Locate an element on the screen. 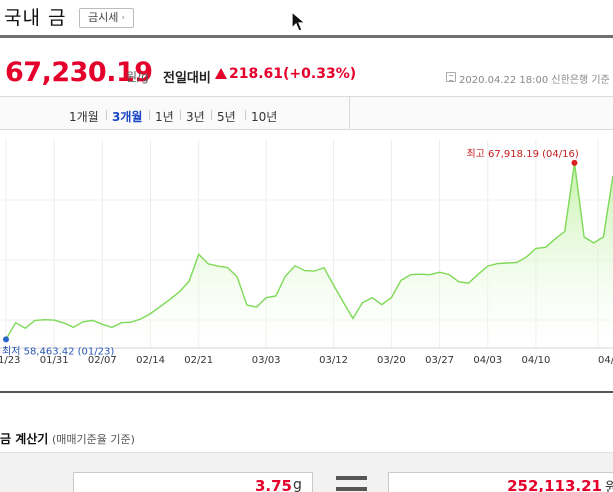  header-divider is located at coordinates (306, 36).